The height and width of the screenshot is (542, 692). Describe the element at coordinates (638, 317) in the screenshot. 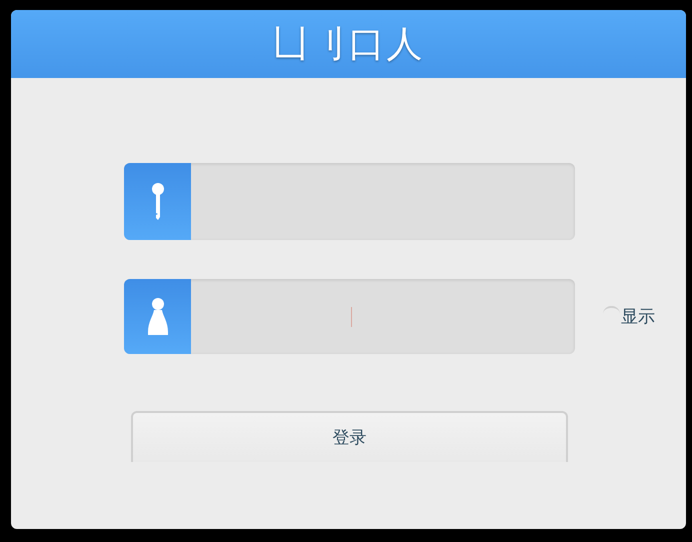

I see `checkbox-label: 显示` at that location.